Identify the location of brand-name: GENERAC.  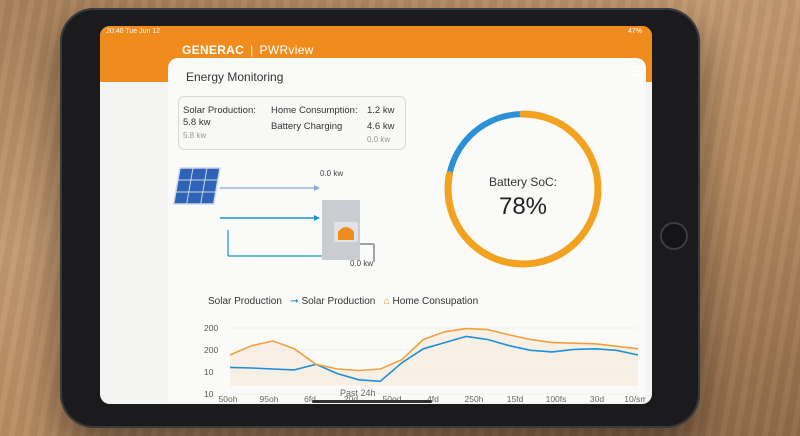
(213, 50).